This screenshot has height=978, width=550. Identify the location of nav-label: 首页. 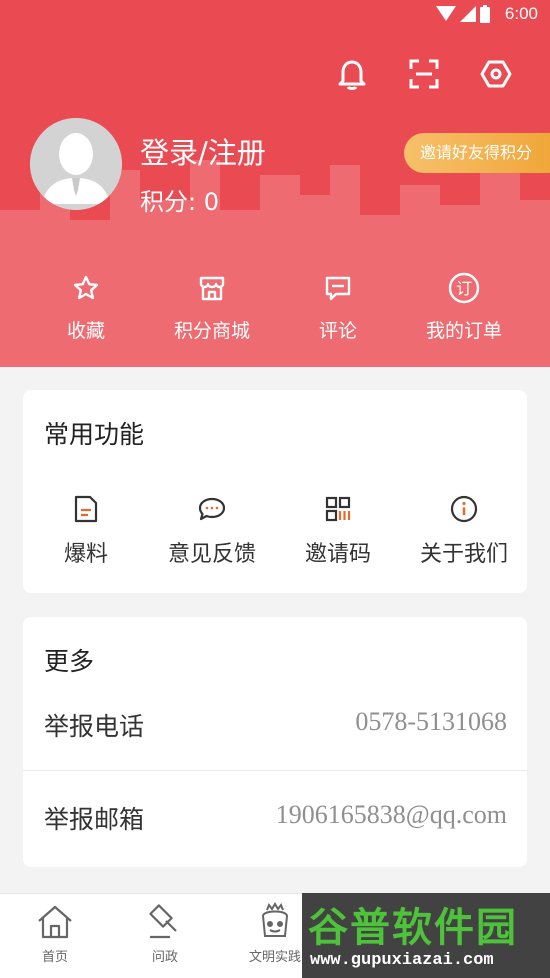
(54, 957).